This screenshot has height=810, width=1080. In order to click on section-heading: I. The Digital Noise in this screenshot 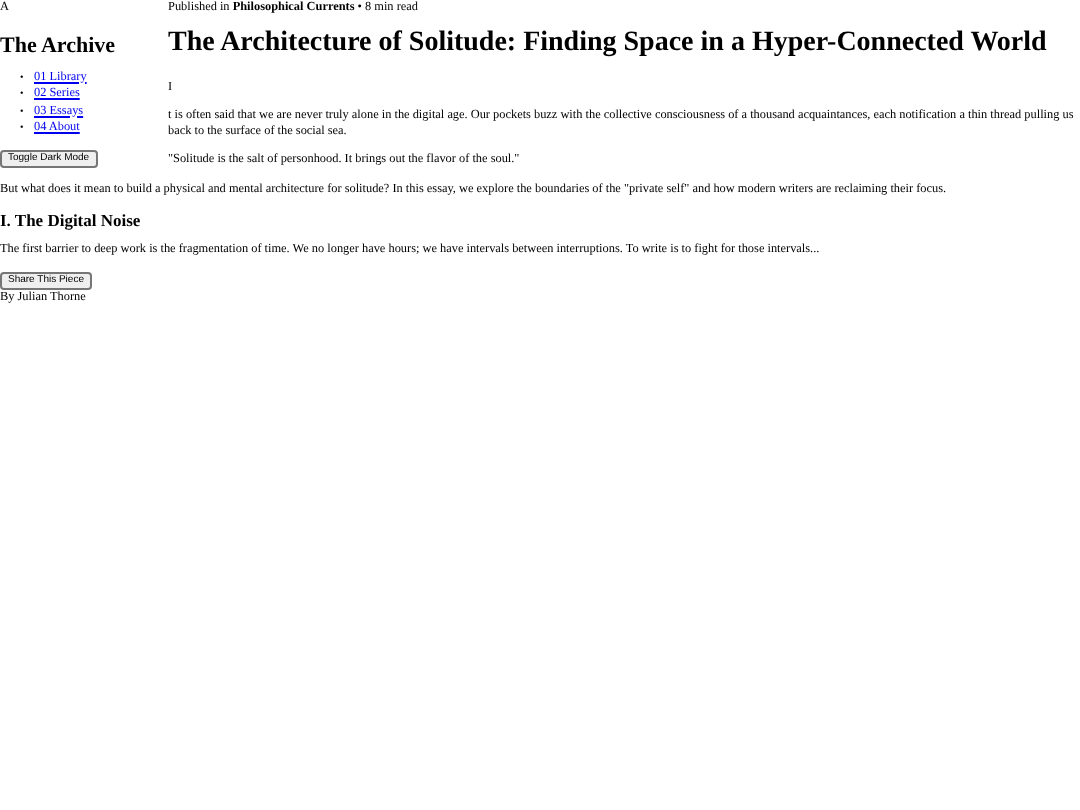, I will do `click(71, 220)`.